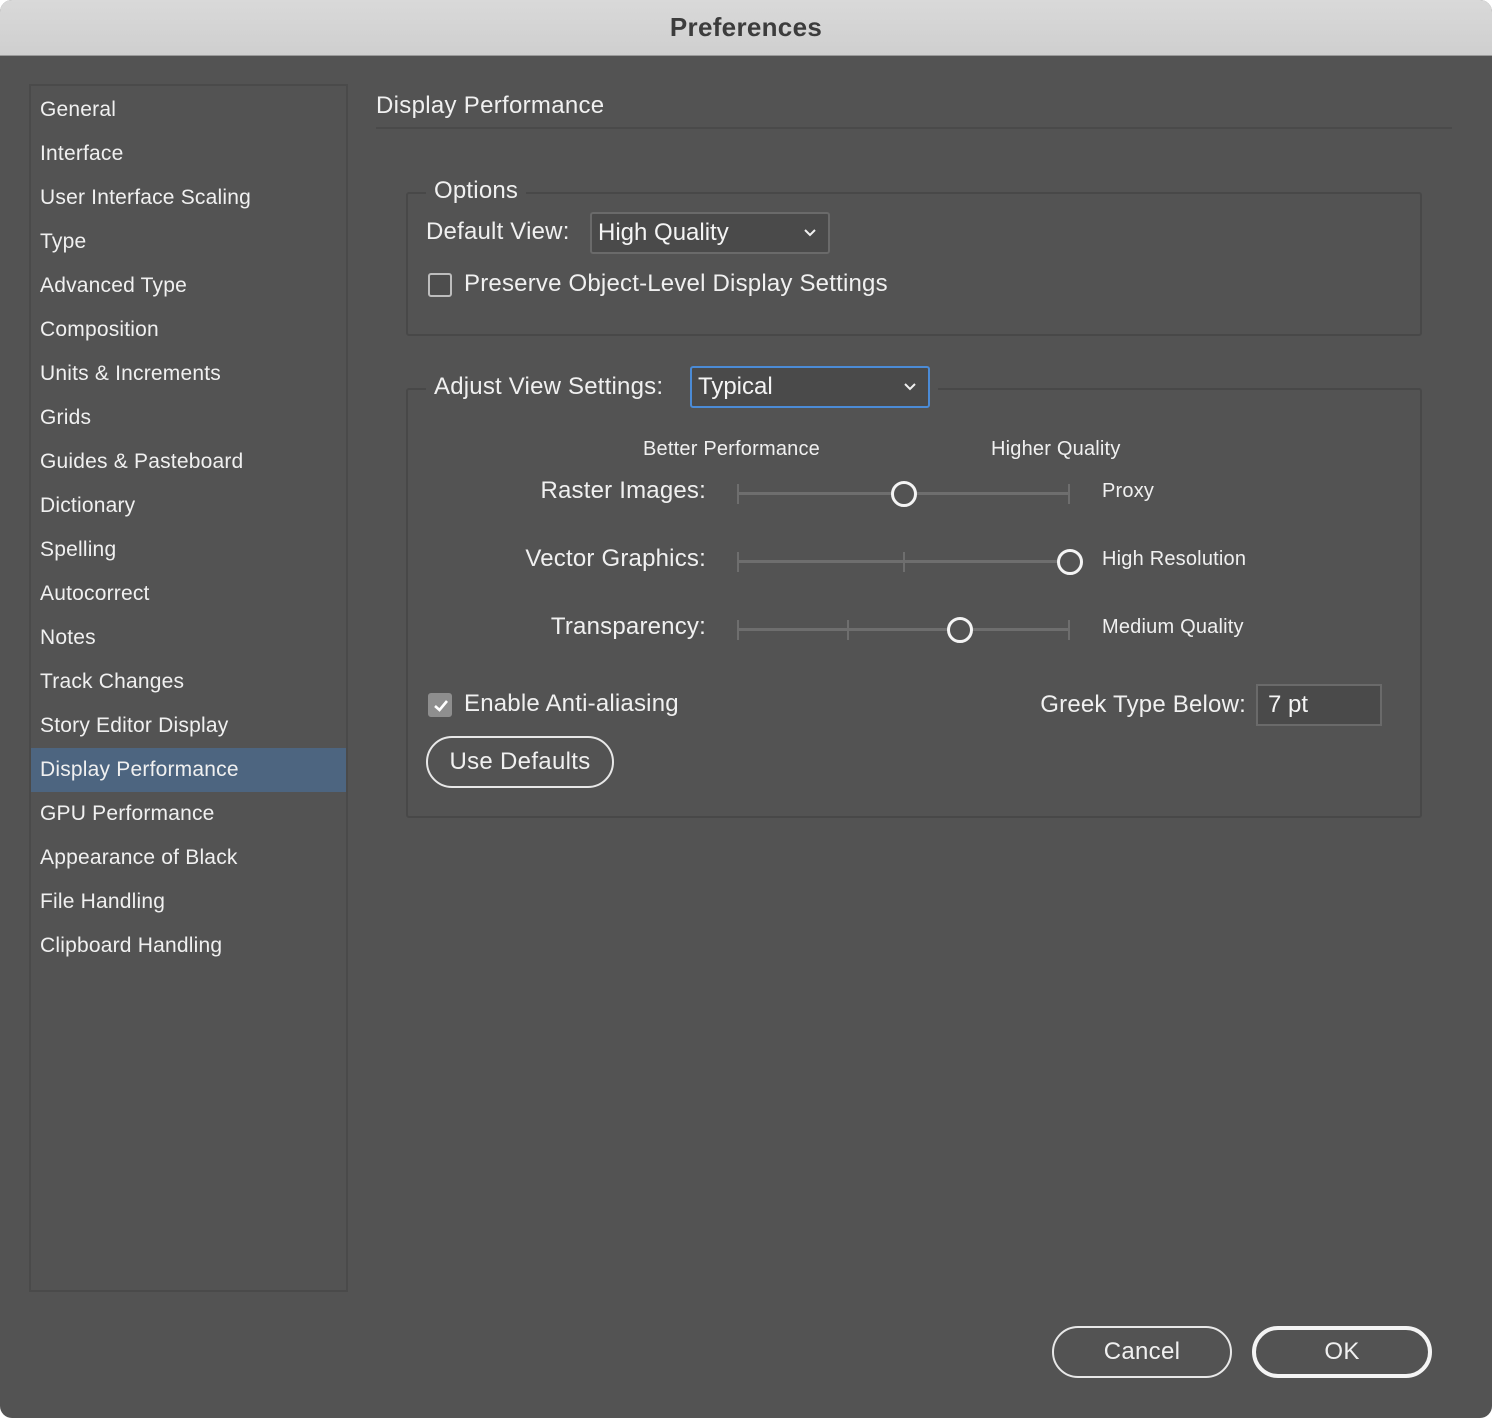 This screenshot has width=1492, height=1418. I want to click on transparency-track, so click(904, 629).